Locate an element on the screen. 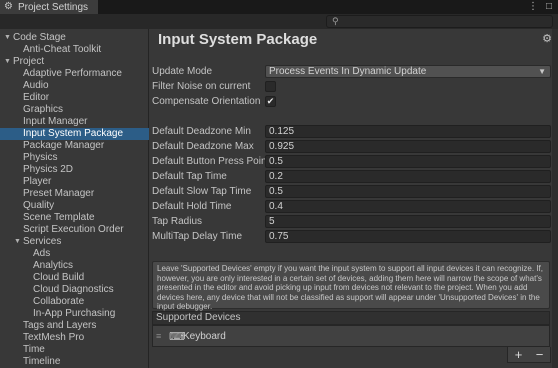 This screenshot has height=368, width=558. window-title: Project Settings is located at coordinates (53, 7).